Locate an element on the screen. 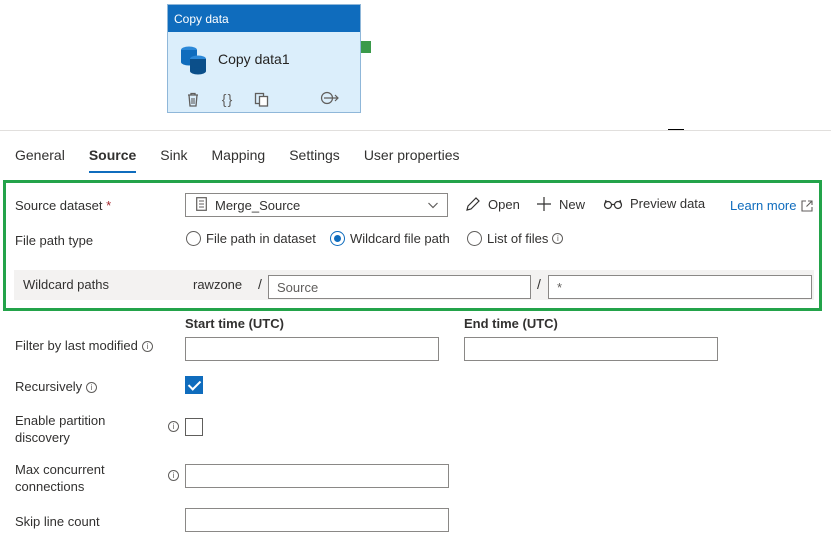 This screenshot has width=831, height=553. preview-data-button: Preview data is located at coordinates (654, 203).